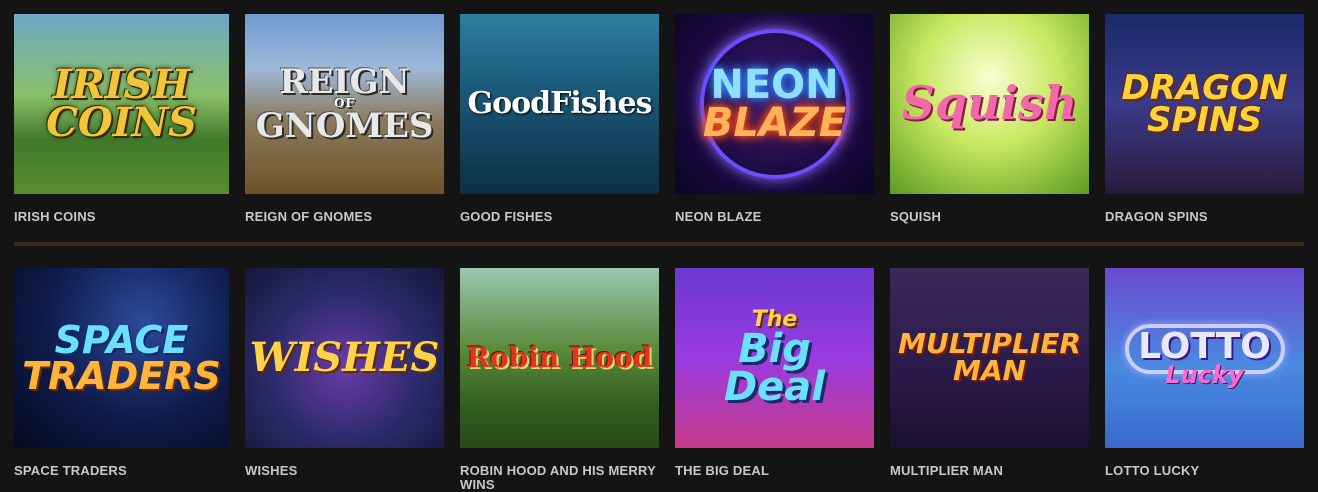 The width and height of the screenshot is (1318, 492). What do you see at coordinates (1204, 346) in the screenshot?
I see `logo-line: LOTTO` at bounding box center [1204, 346].